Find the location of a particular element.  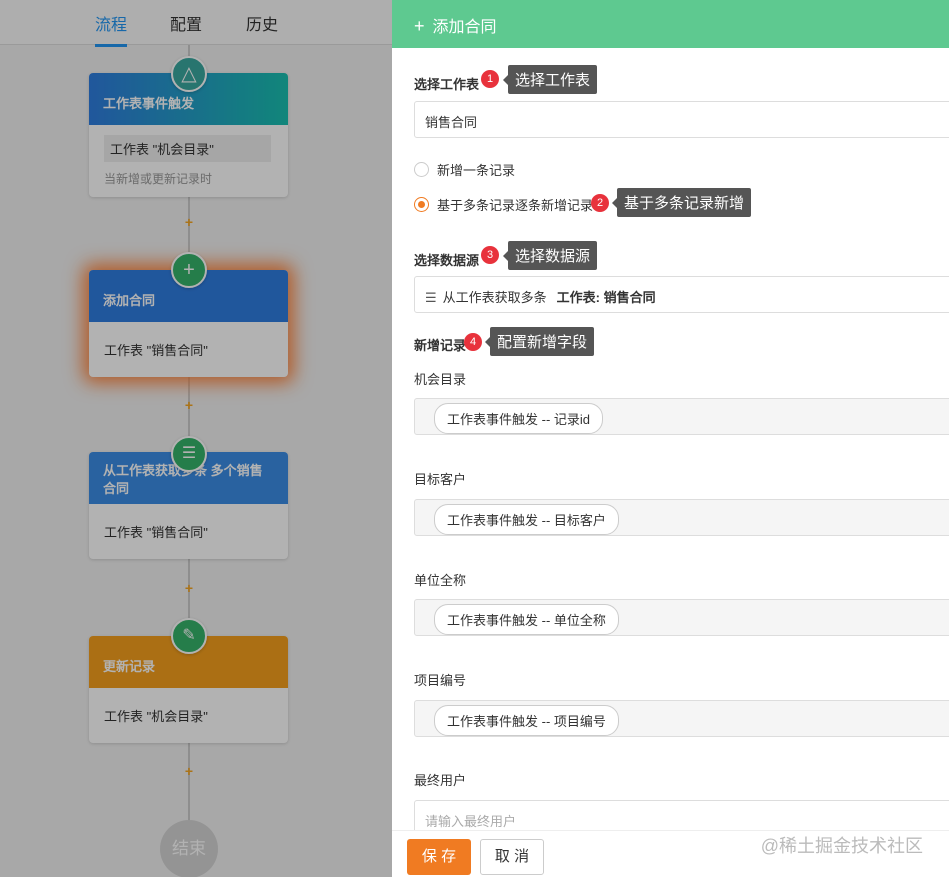

radio-multi-record: 基于多条记录逐条新增记录 is located at coordinates (503, 204).